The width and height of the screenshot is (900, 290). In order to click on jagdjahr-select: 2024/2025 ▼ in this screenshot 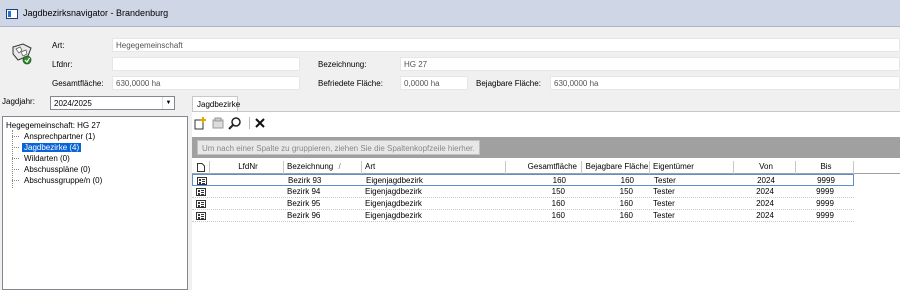, I will do `click(112, 103)`.